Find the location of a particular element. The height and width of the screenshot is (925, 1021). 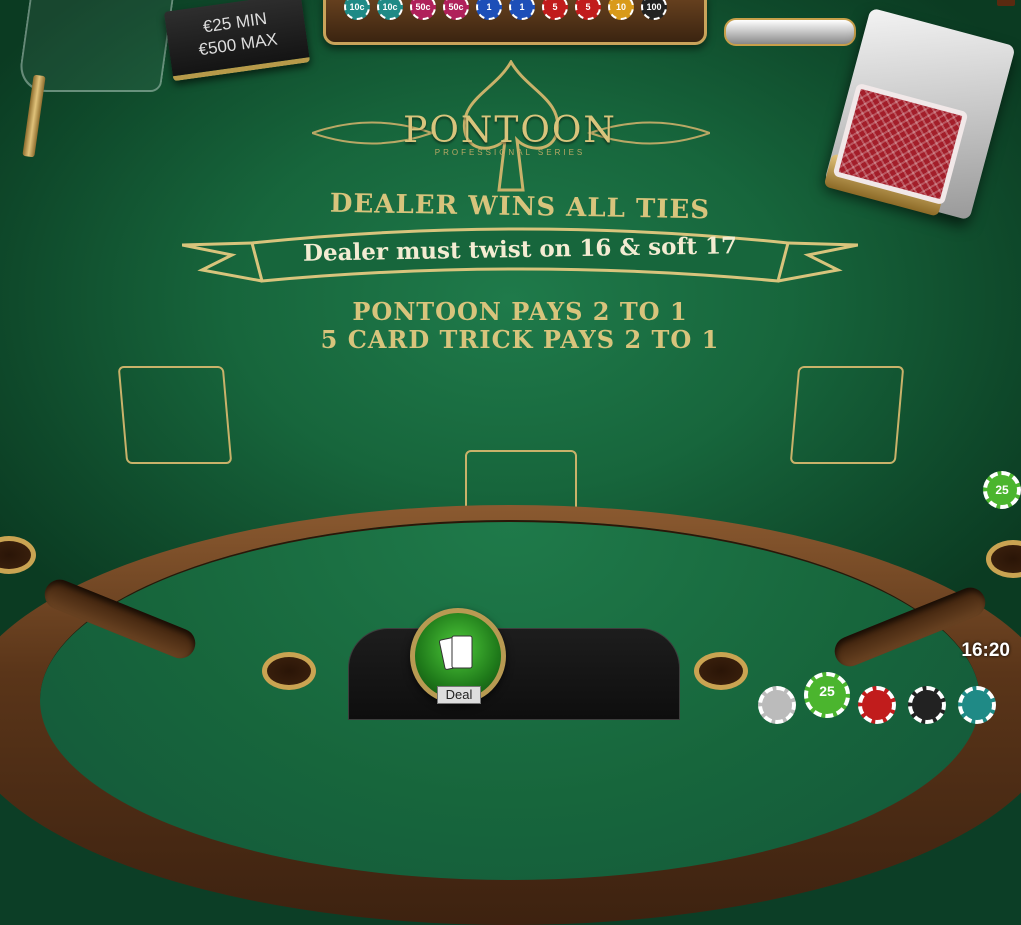

cards-icon is located at coordinates (455, 652).